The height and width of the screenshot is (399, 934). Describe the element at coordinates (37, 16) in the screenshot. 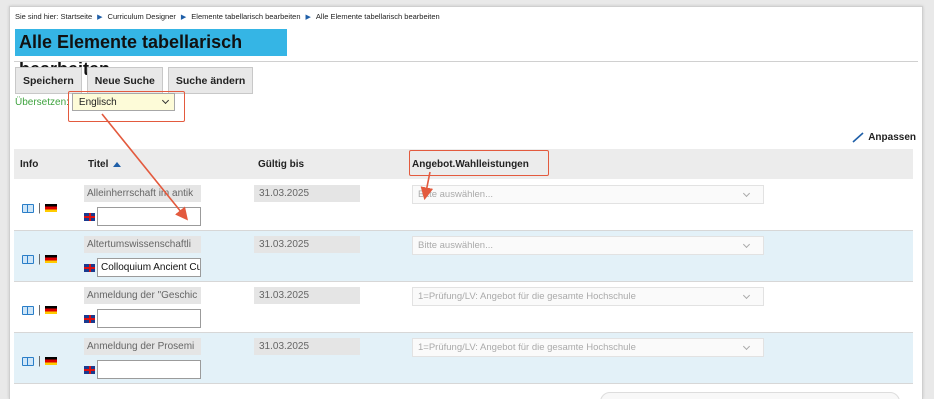

I see `breadcrumb-prefix: Sie sind hier:` at that location.